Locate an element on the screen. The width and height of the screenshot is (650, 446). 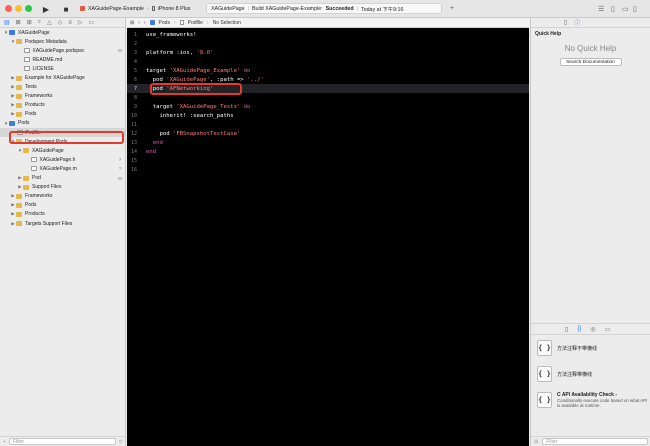
tree-item: ▼ Pods is located at coordinates (62, 123).